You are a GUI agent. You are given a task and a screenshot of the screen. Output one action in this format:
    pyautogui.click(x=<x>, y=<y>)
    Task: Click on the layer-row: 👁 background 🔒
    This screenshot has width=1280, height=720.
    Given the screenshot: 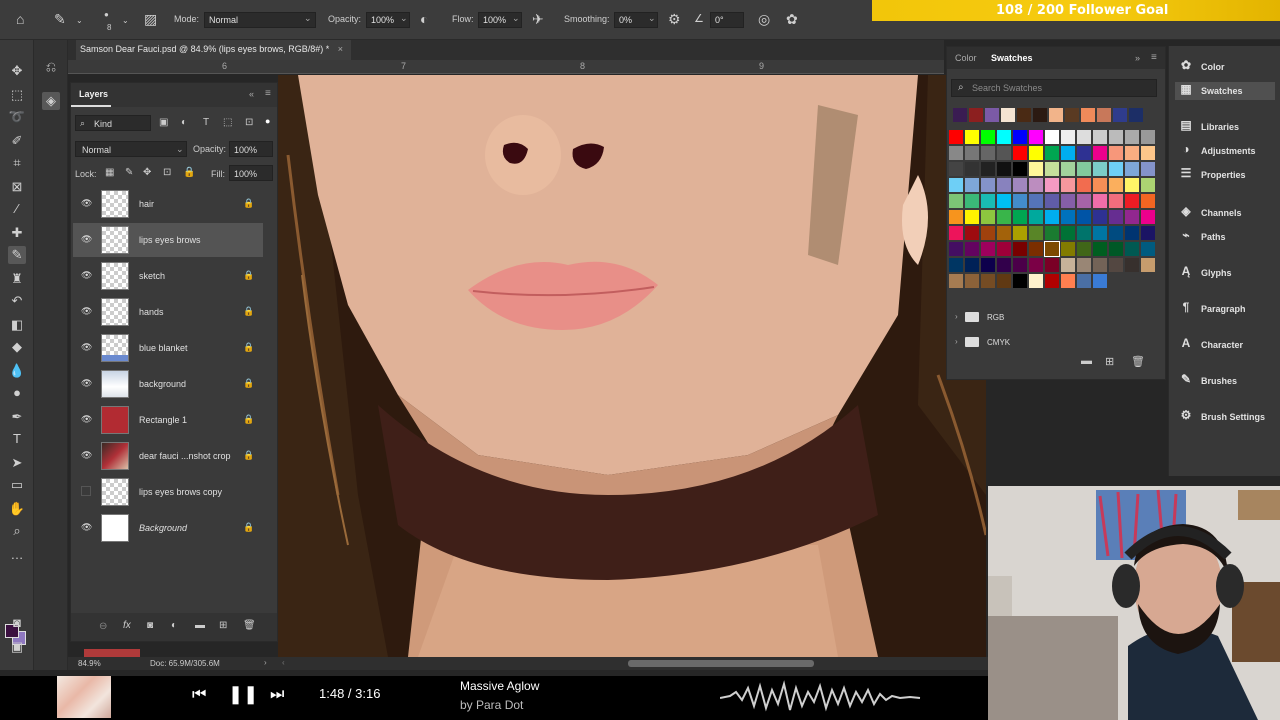 What is the action you would take?
    pyautogui.click(x=168, y=384)
    